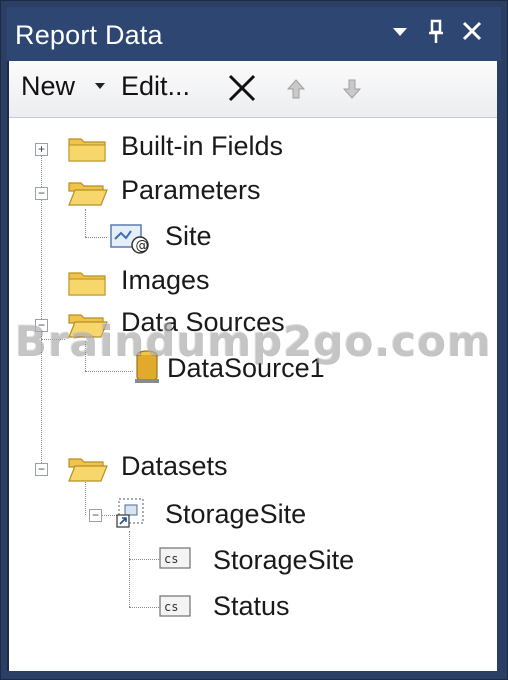  Describe the element at coordinates (235, 514) in the screenshot. I see `tree-node-storagesite-dataset: StorageSite` at that location.